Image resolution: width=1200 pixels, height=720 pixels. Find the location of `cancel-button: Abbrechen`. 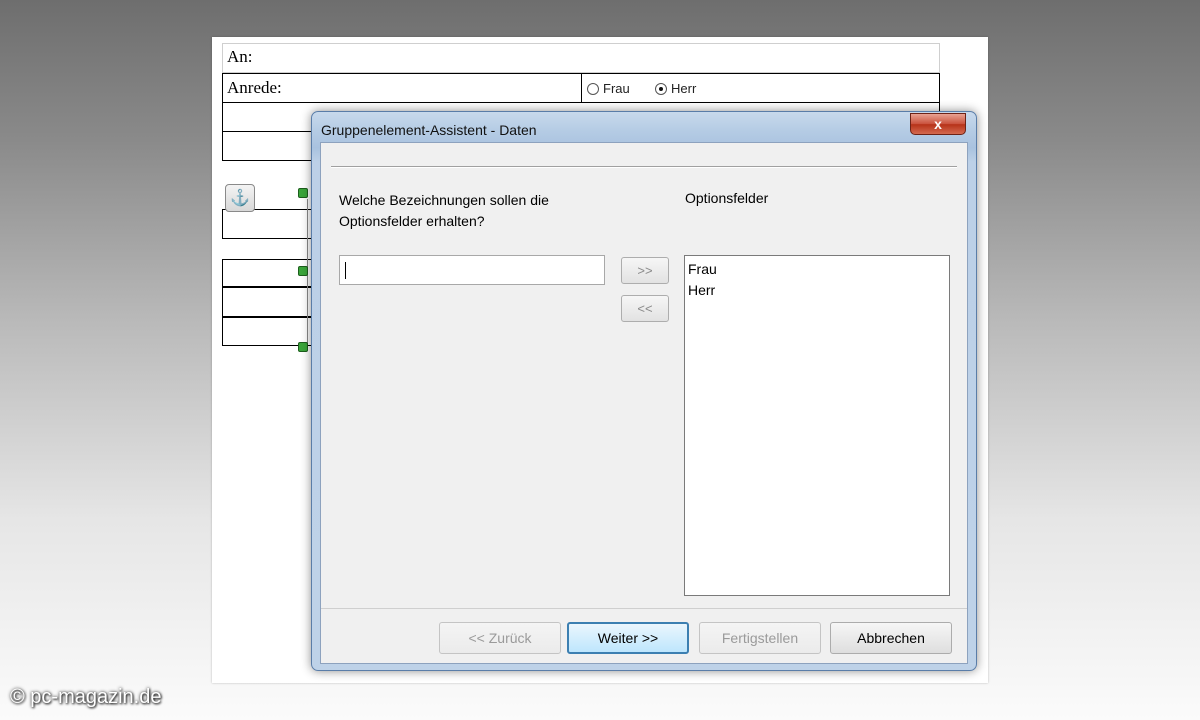

cancel-button: Abbrechen is located at coordinates (891, 638).